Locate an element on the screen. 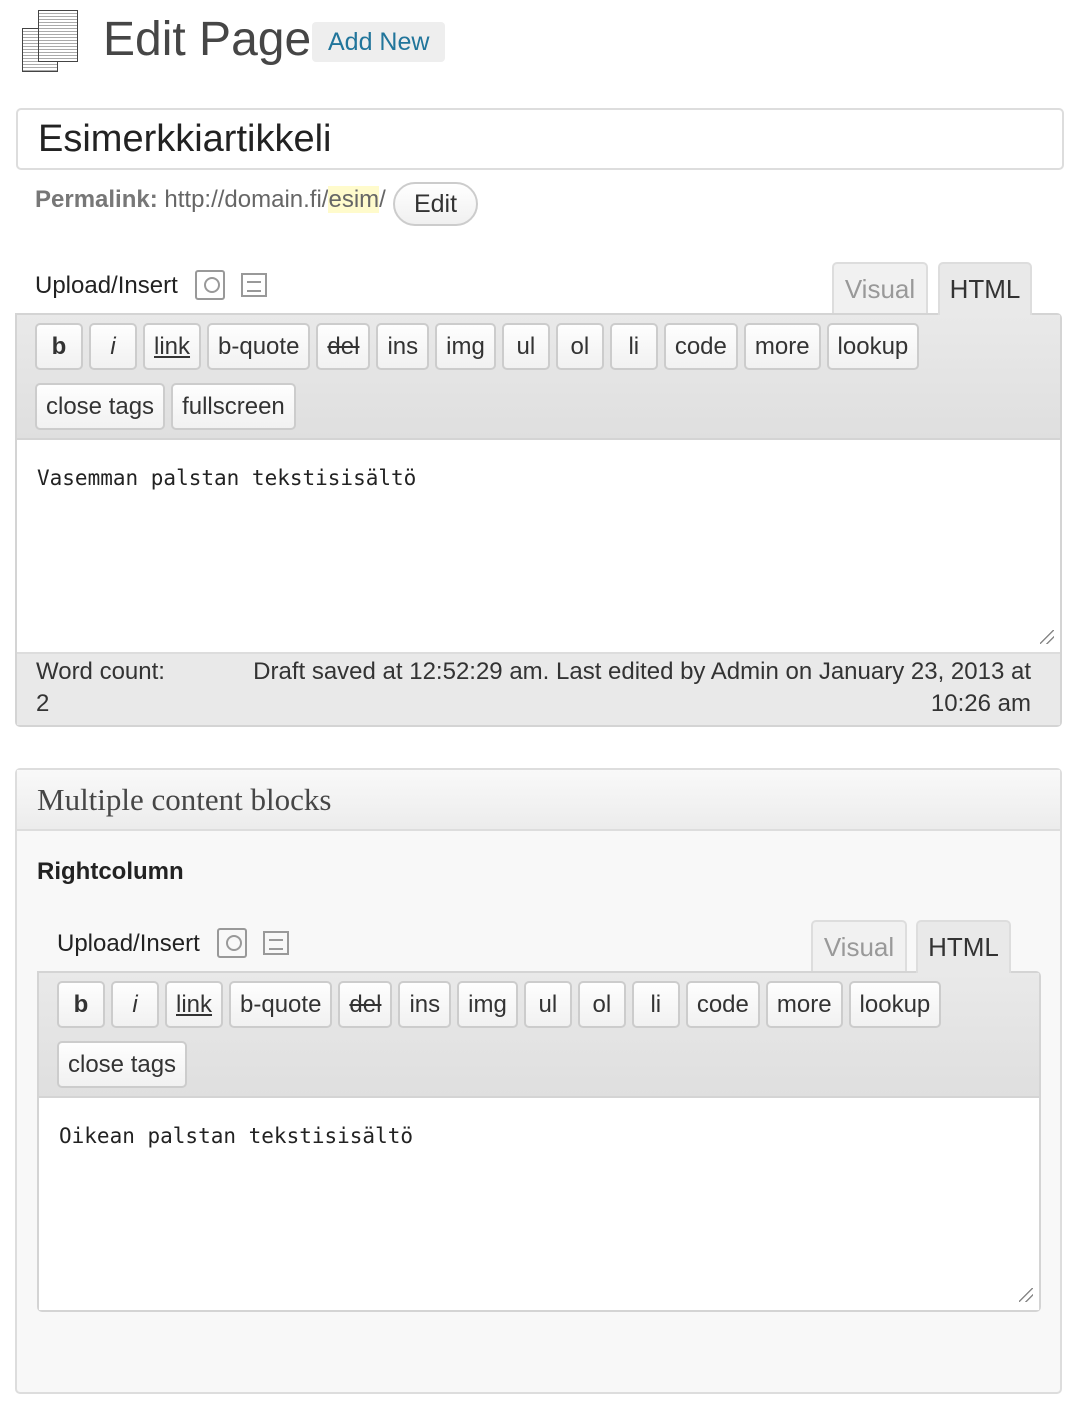 The height and width of the screenshot is (1418, 1080). permalink: Permalink: http://domain.fi/esim/ is located at coordinates (210, 200).